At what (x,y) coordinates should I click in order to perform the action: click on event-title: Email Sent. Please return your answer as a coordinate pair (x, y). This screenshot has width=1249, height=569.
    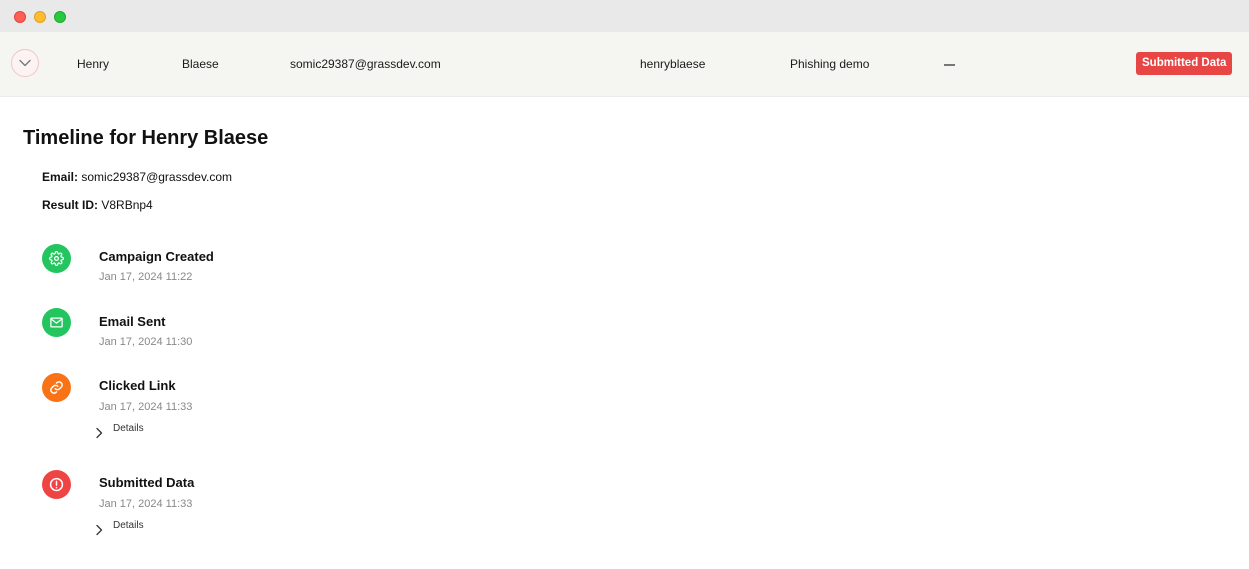
    Looking at the image, I should click on (132, 321).